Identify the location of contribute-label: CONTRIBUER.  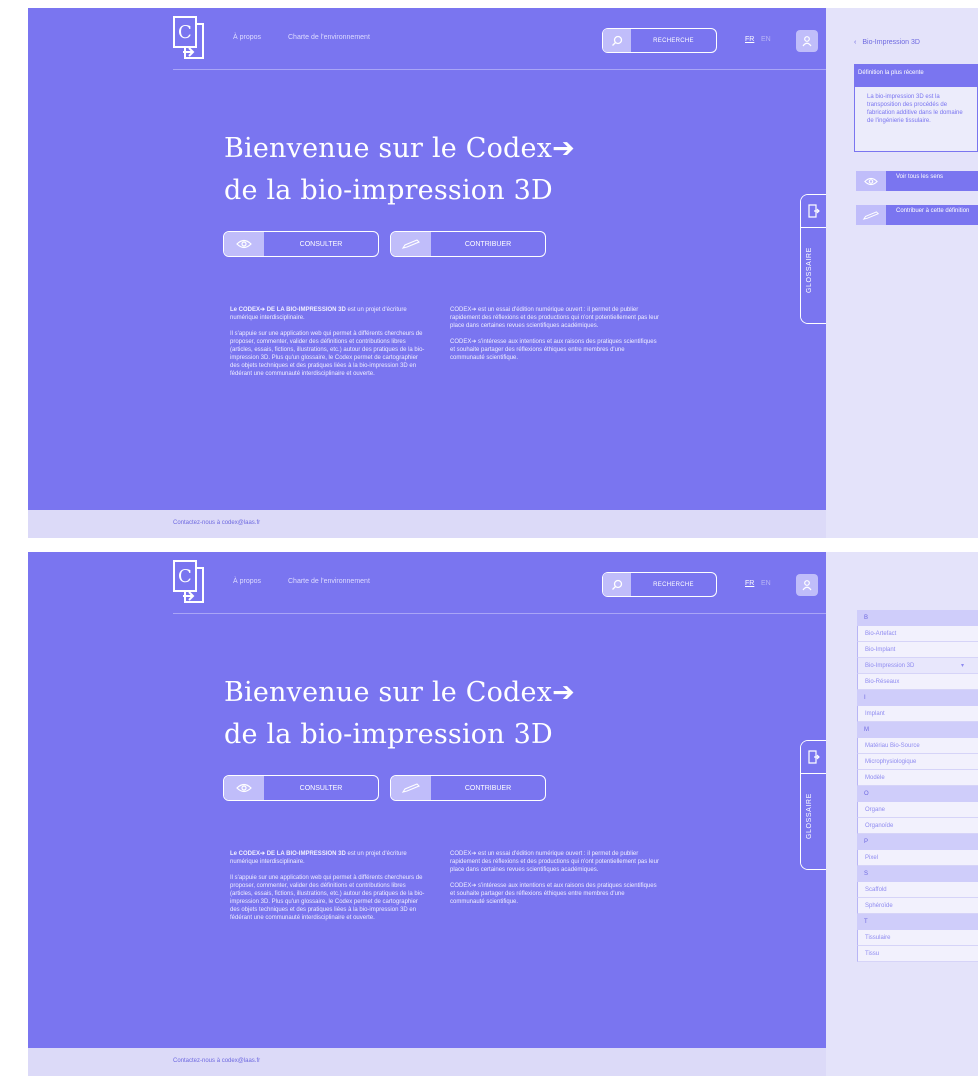
(488, 788).